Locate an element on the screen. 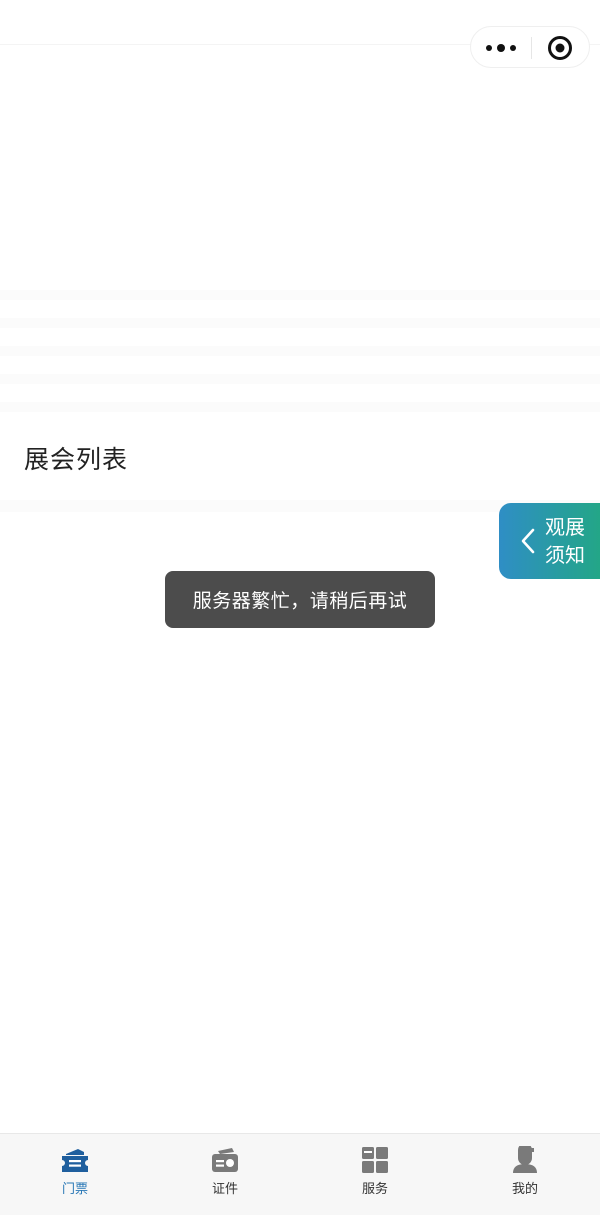  visit-notice-label: 观展 须知 is located at coordinates (570, 541).